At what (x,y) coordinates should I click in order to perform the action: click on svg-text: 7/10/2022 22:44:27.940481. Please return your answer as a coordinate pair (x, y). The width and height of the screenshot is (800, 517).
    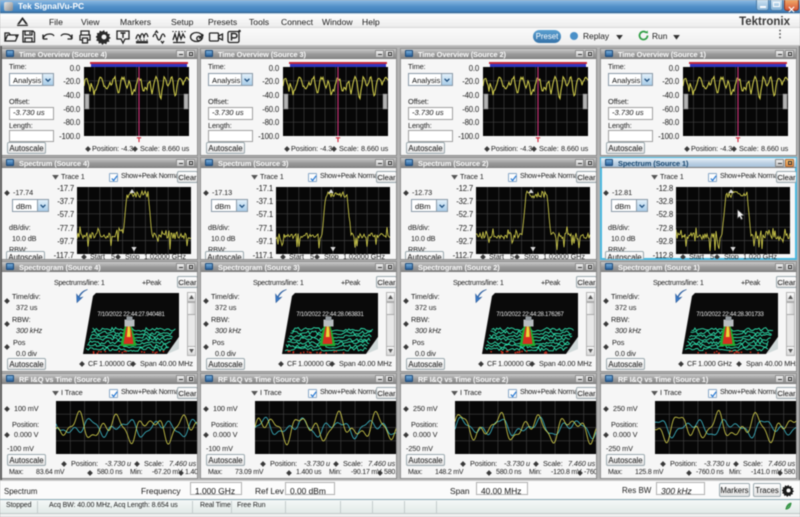
    Looking at the image, I should click on (131, 315).